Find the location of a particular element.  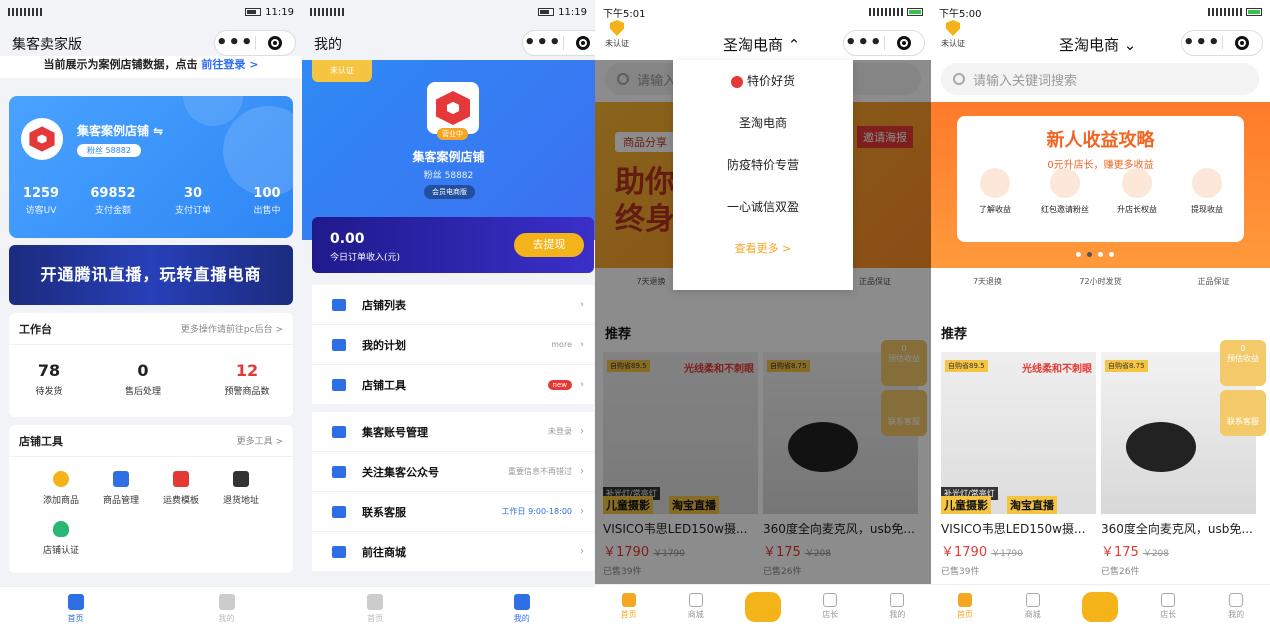

mall-switcher: 圣淘电商 ⌄ is located at coordinates (1097, 44).